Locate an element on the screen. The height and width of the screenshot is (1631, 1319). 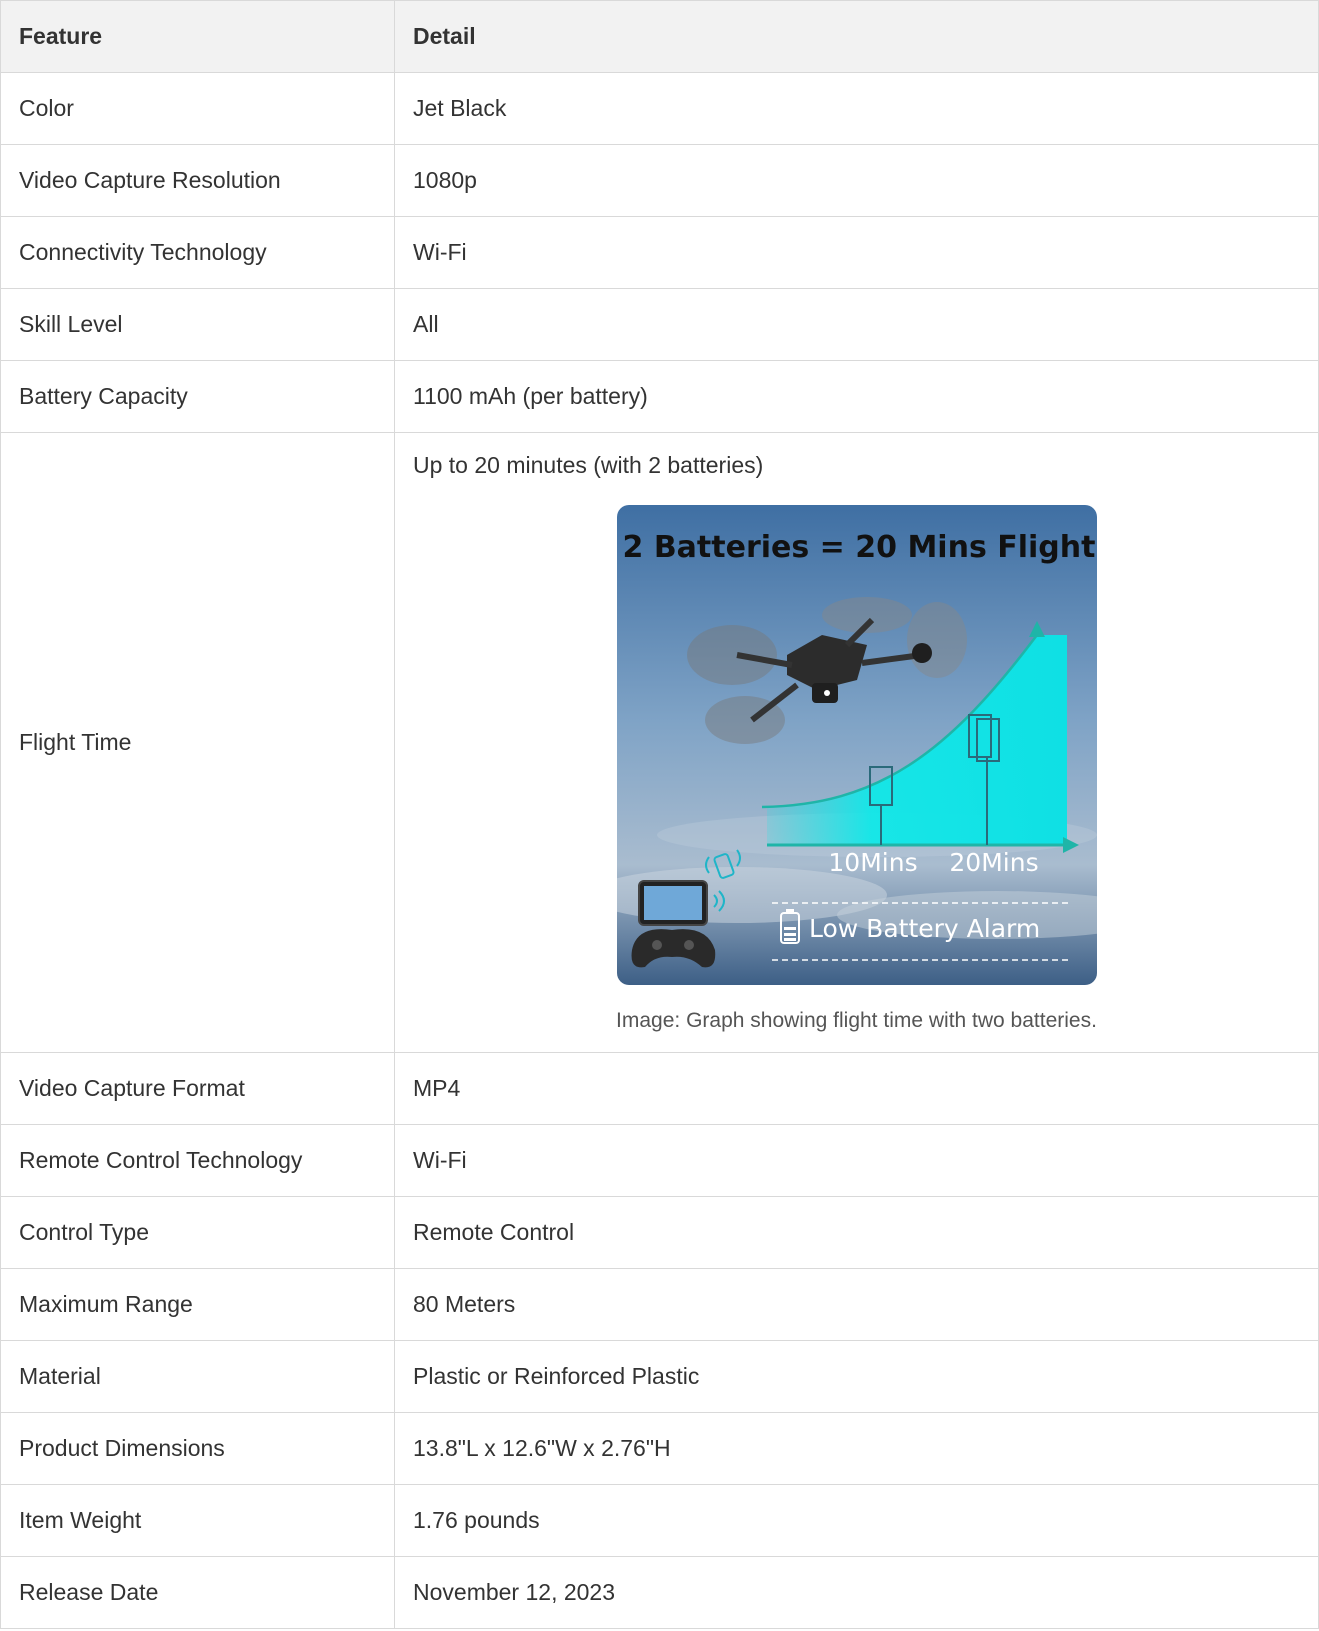
tick-label-10: 10Mins is located at coordinates (872, 862).